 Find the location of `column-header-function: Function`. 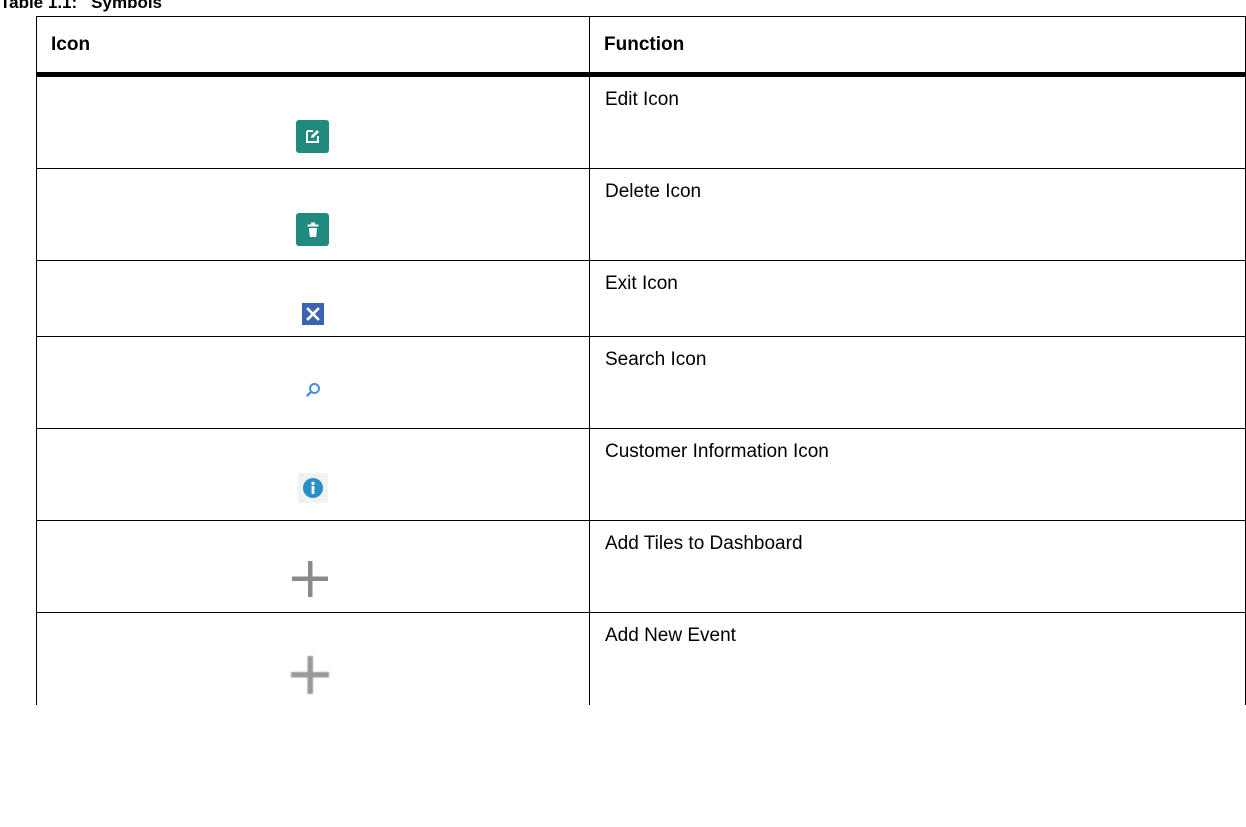

column-header-function: Function is located at coordinates (918, 44).